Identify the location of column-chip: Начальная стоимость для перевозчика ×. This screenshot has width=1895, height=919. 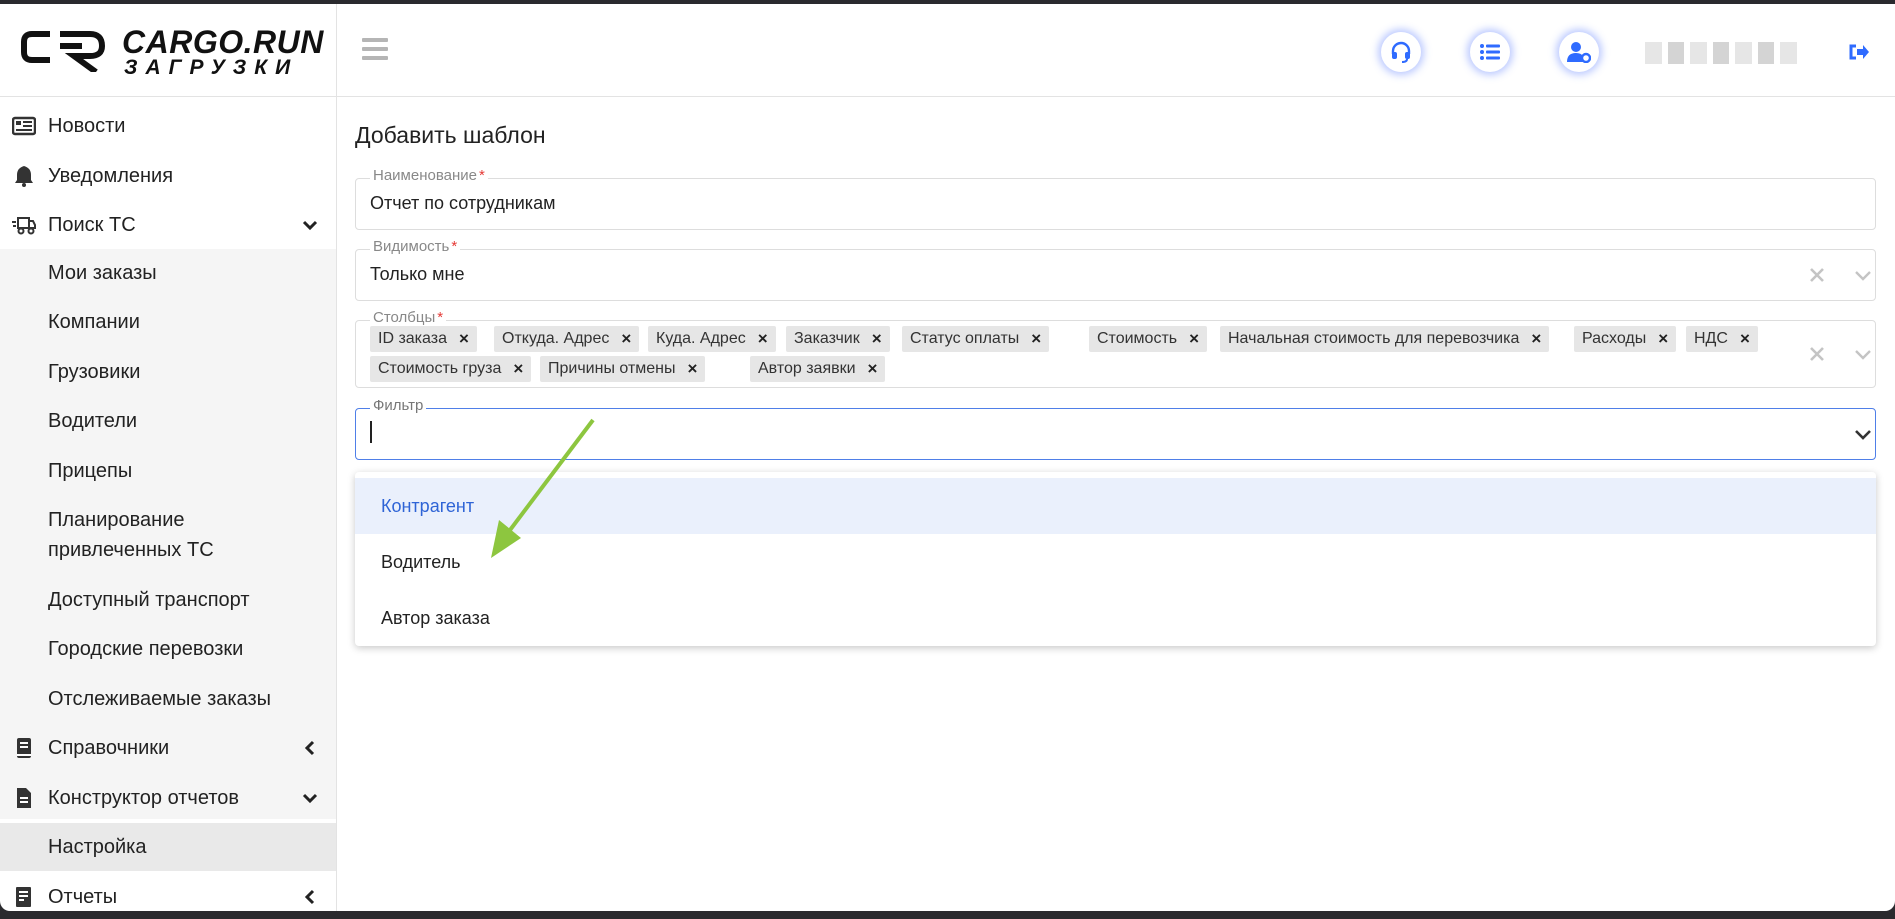
(1385, 339).